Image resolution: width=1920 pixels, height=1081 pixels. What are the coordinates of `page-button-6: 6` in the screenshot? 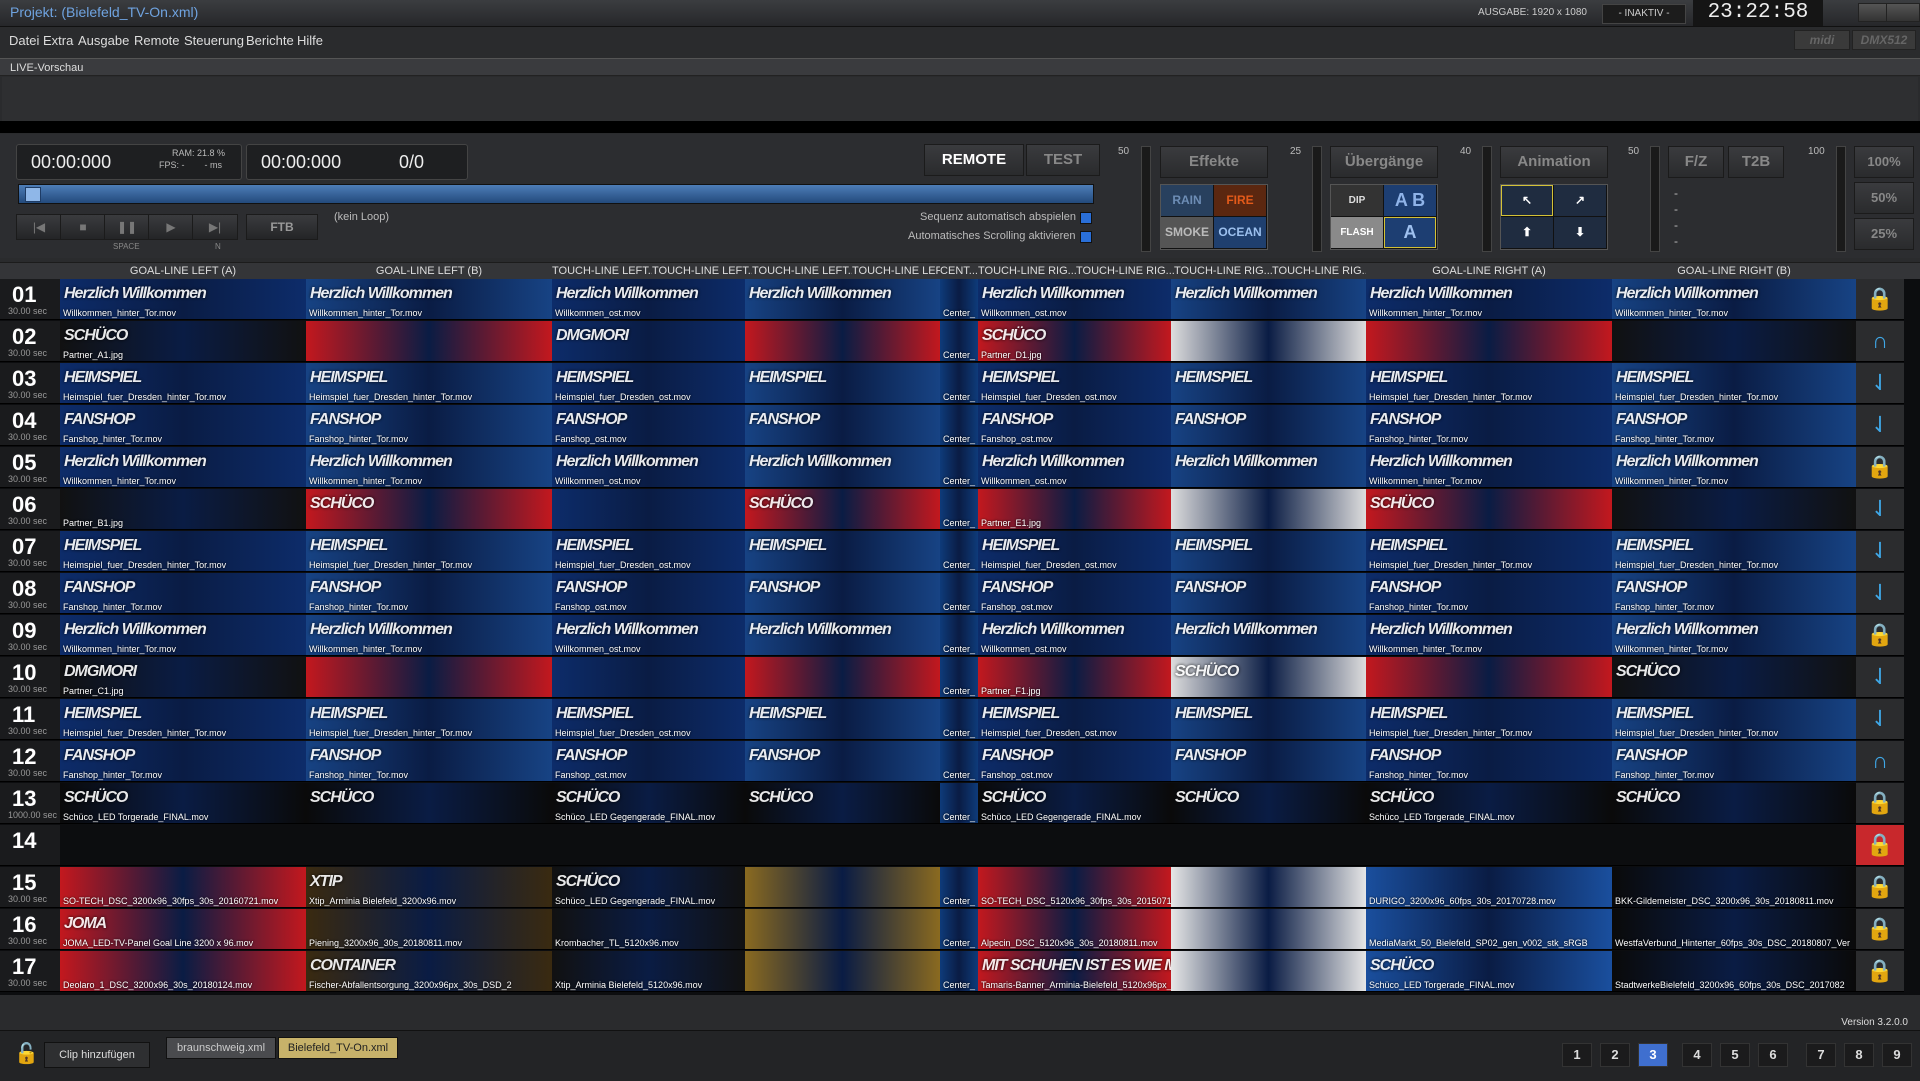 It's located at (1773, 1055).